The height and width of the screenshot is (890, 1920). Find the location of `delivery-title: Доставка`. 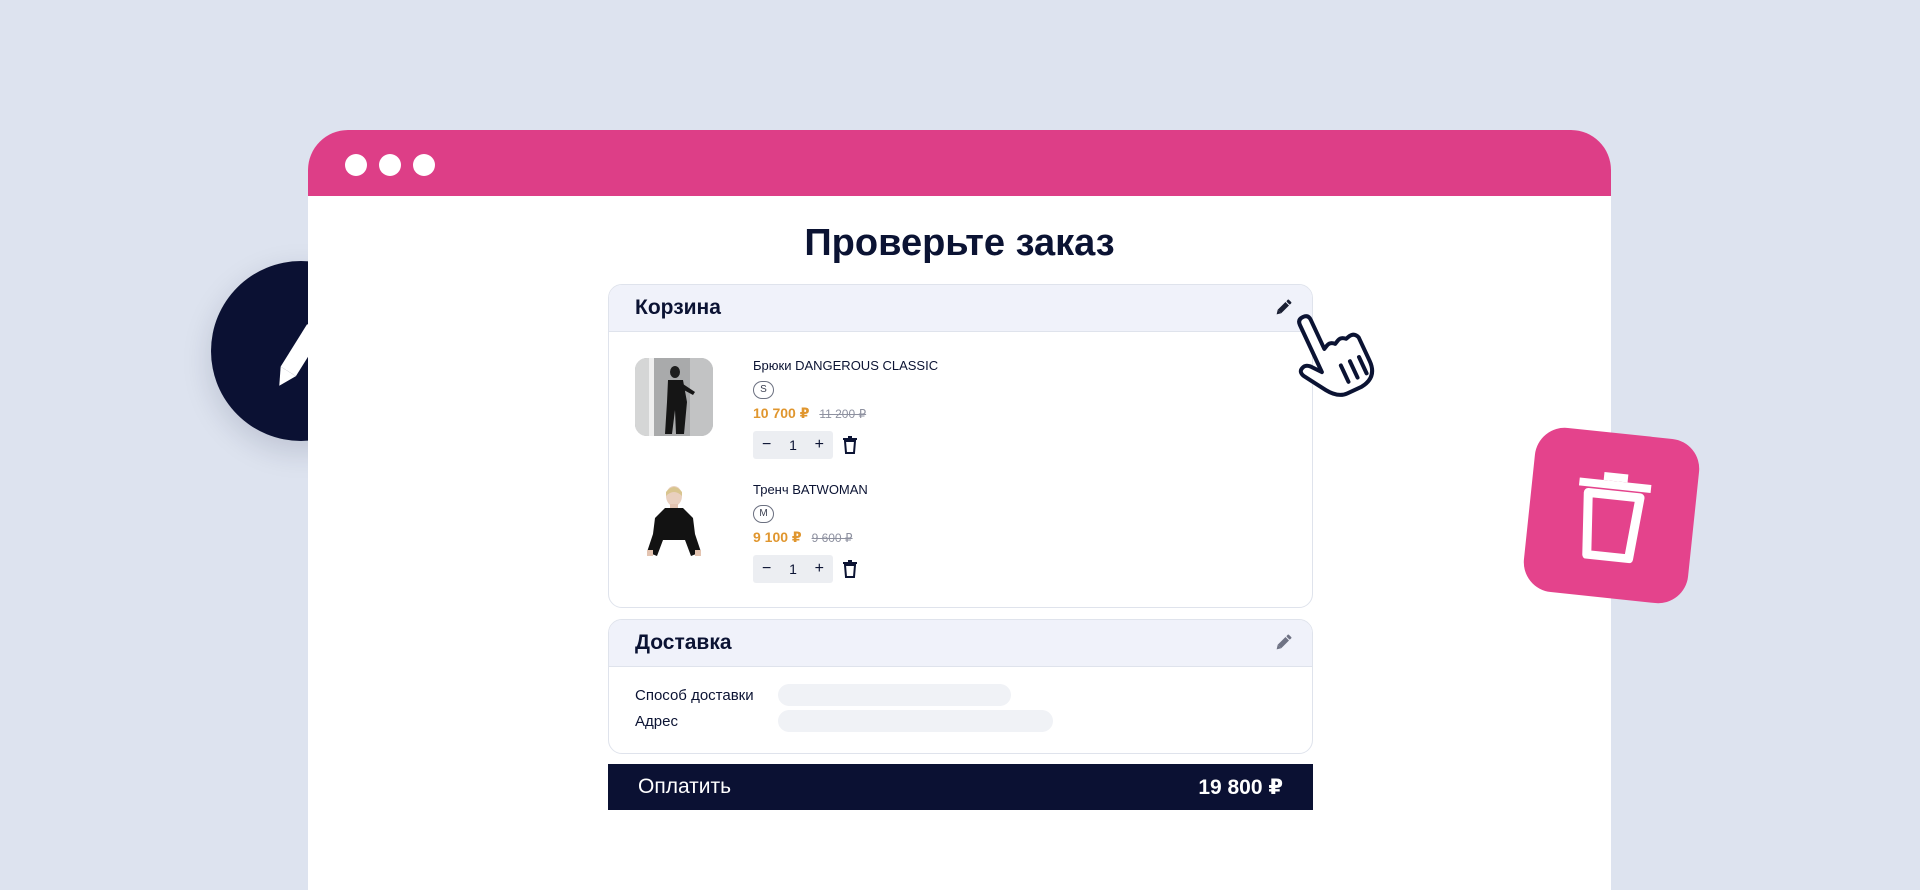

delivery-title: Доставка is located at coordinates (683, 642).